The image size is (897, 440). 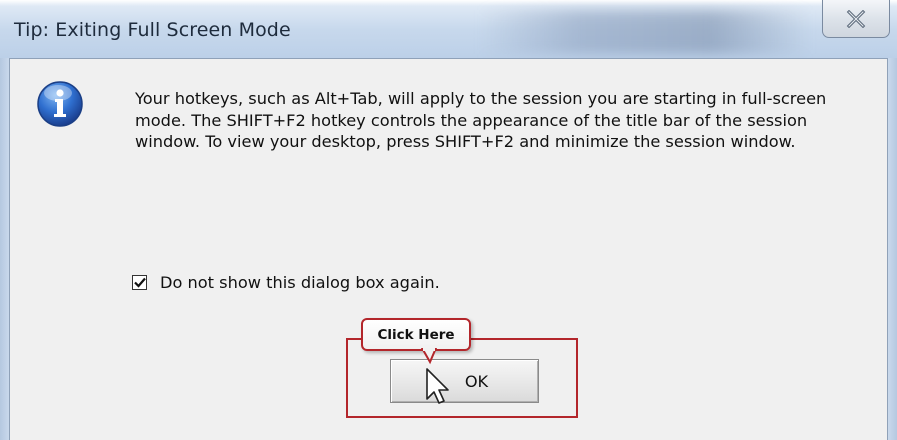 What do you see at coordinates (645, 32) in the screenshot?
I see `blurred-background` at bounding box center [645, 32].